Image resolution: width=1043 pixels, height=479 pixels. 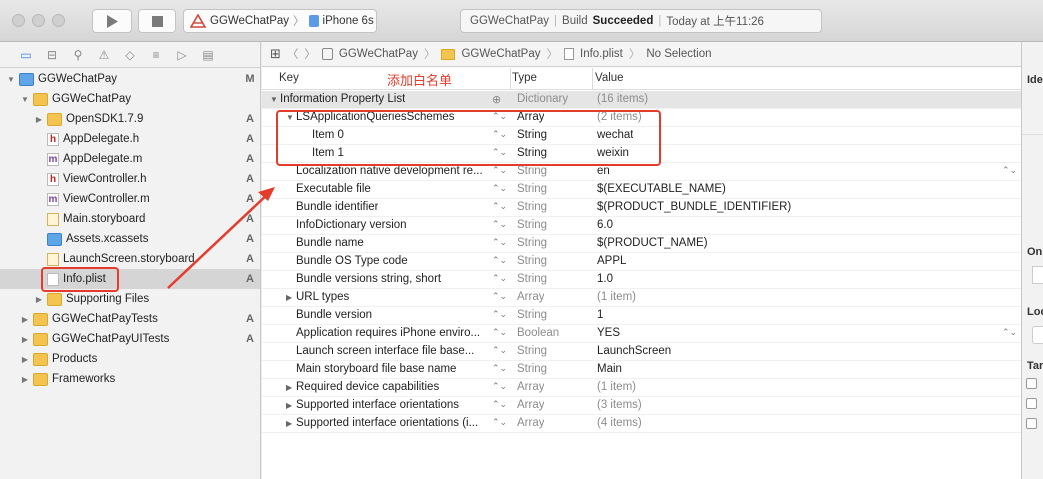 What do you see at coordinates (1035, 80) in the screenshot?
I see `inspector-identity-label: Ide` at bounding box center [1035, 80].